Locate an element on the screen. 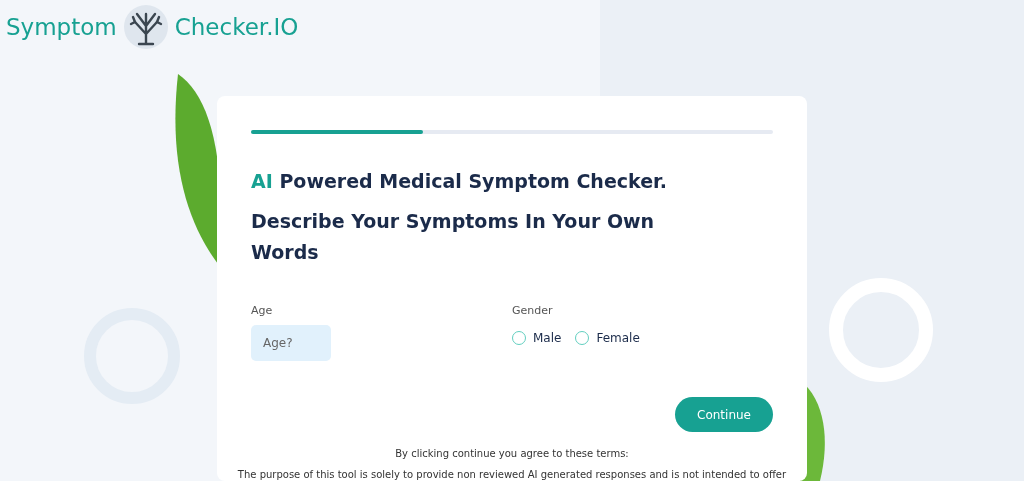  age-input: Age? is located at coordinates (291, 343).